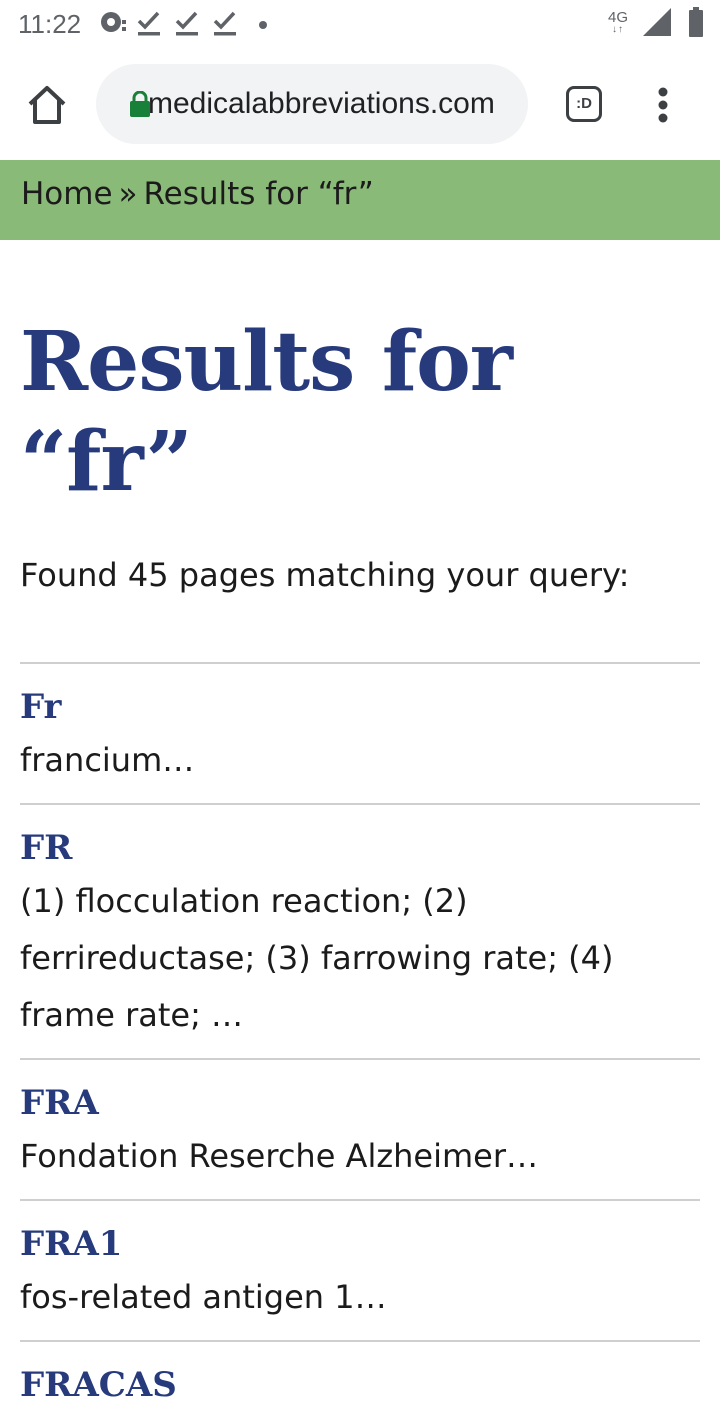 The width and height of the screenshot is (720, 1424). I want to click on home-button, so click(47, 105).